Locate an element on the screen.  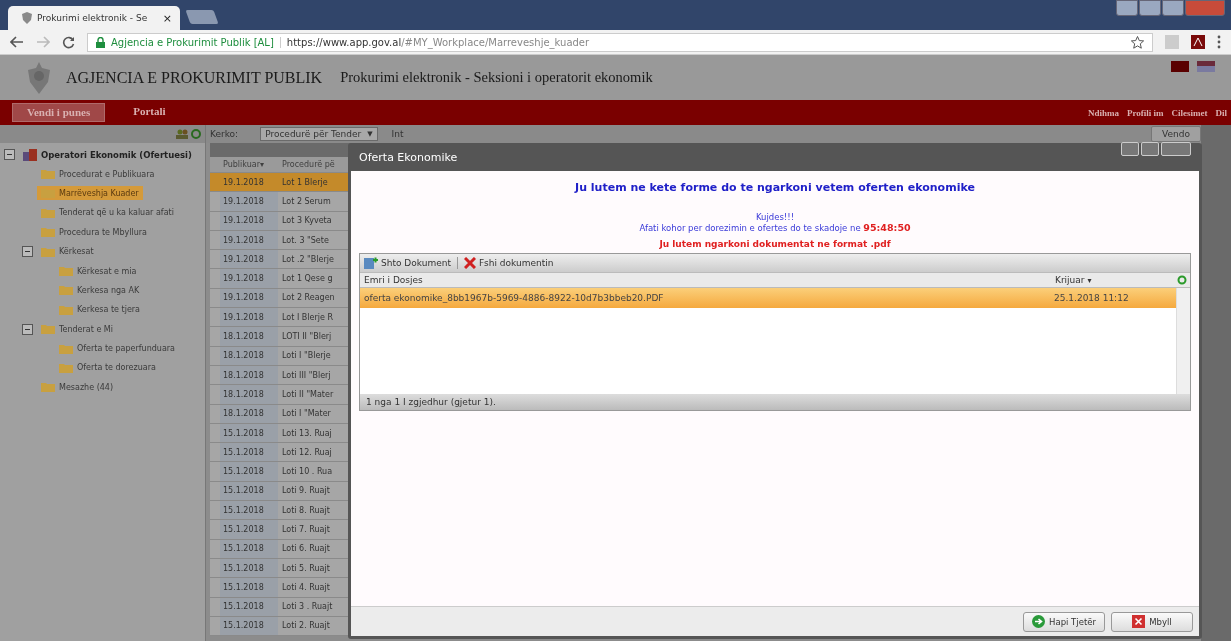
tree-item: Oferta te dorezuara is located at coordinates (107, 368).